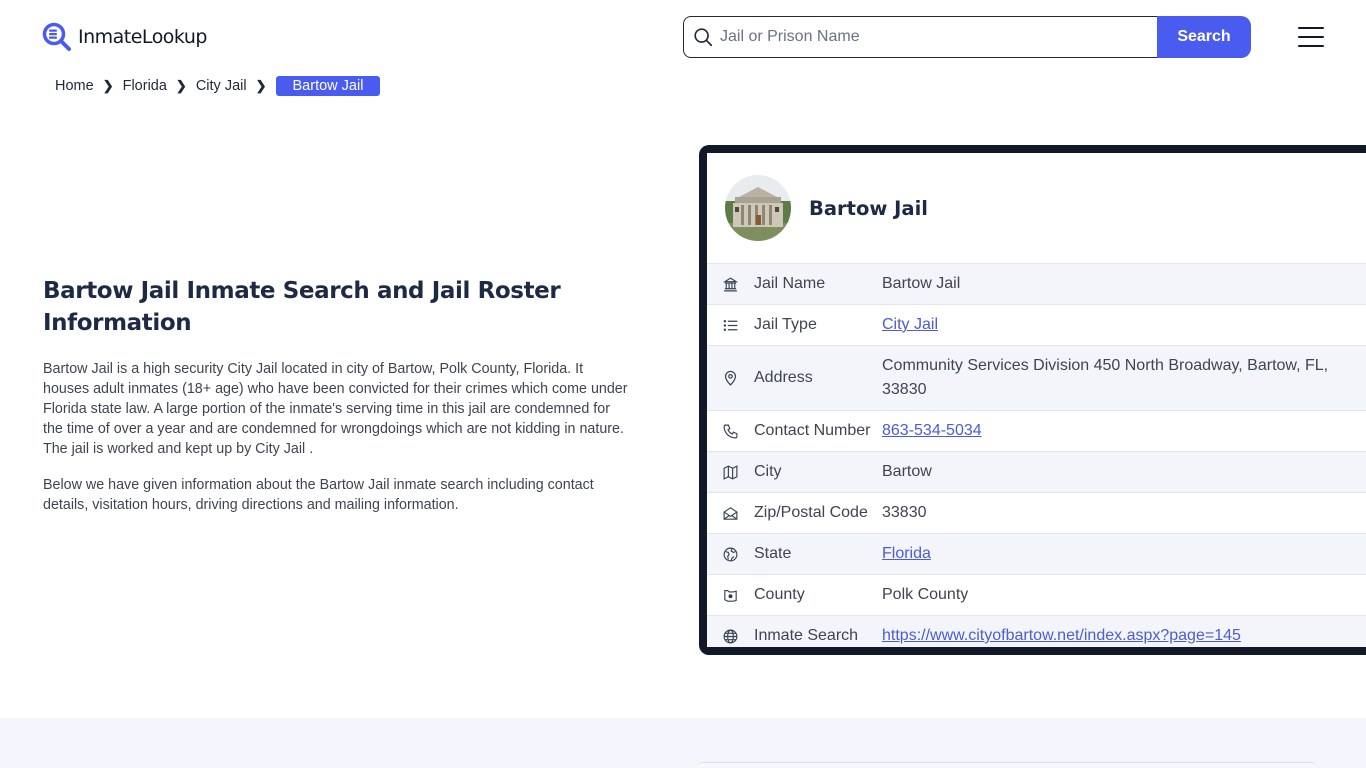 The height and width of the screenshot is (768, 1366). Describe the element at coordinates (790, 283) in the screenshot. I see `detail-label: Jail Name` at that location.